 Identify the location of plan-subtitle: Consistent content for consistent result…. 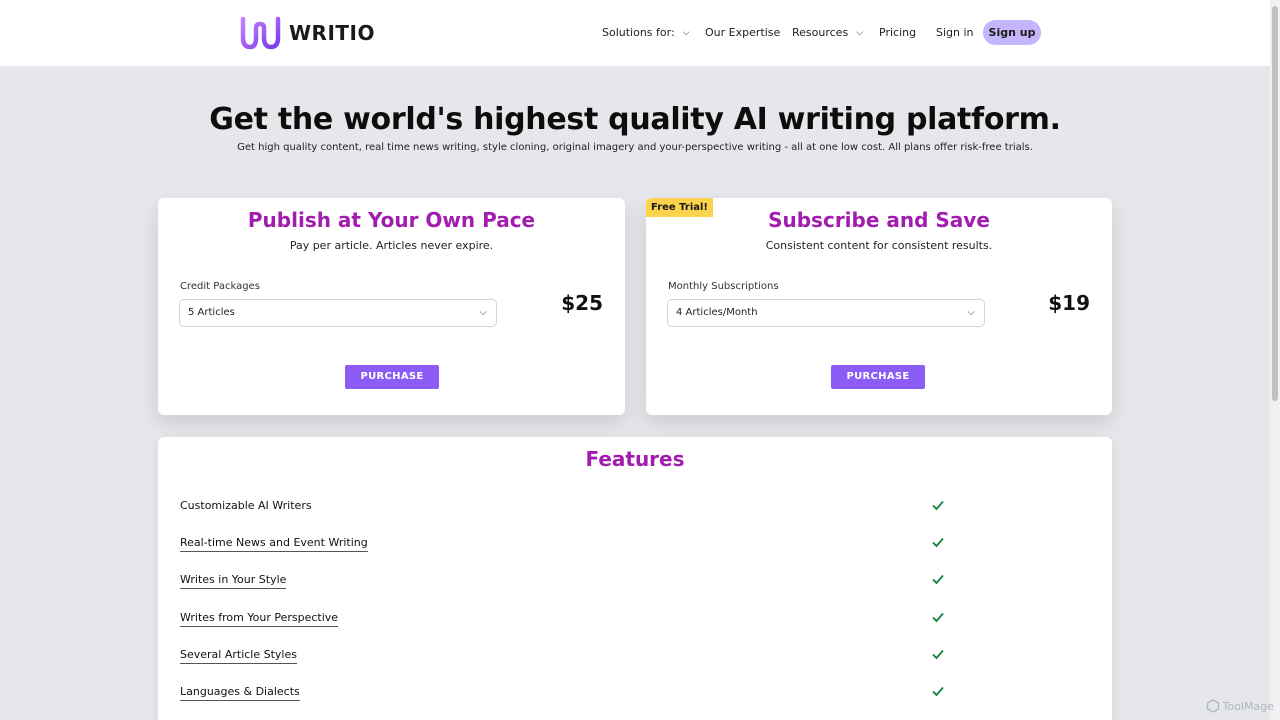
(879, 245).